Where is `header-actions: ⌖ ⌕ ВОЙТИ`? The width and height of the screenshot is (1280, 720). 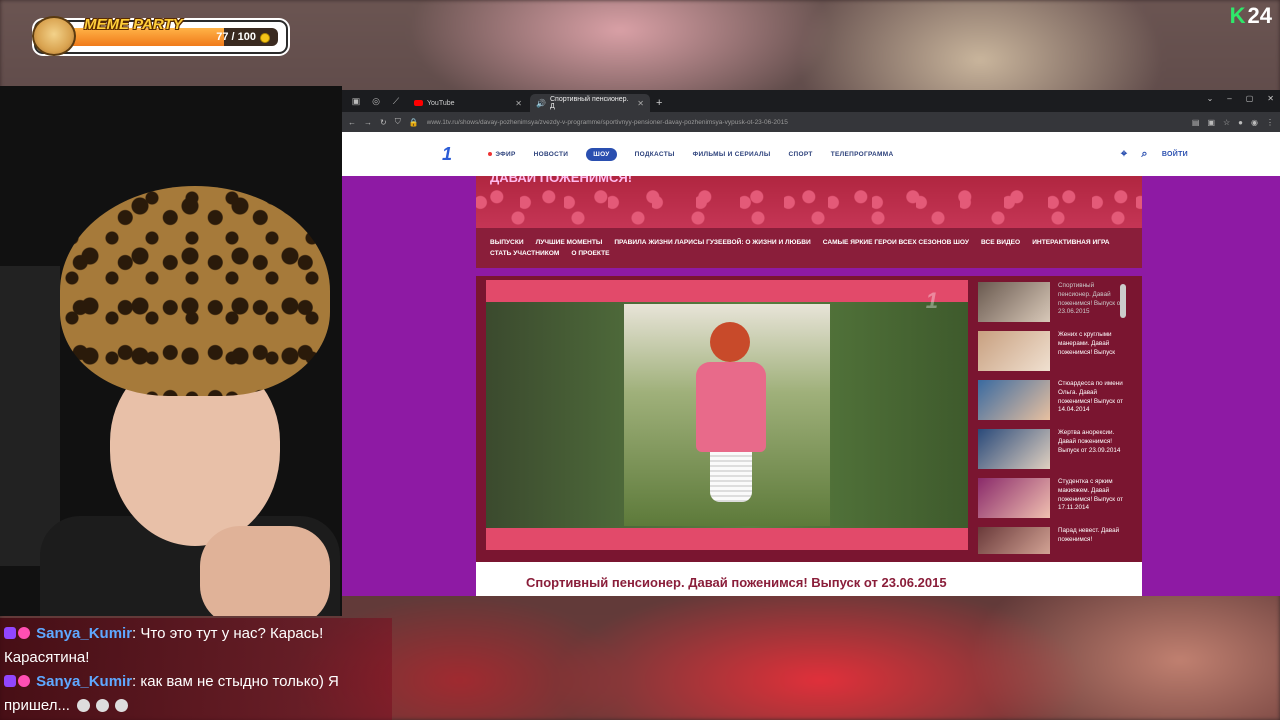 header-actions: ⌖ ⌕ ВОЙТИ is located at coordinates (1154, 154).